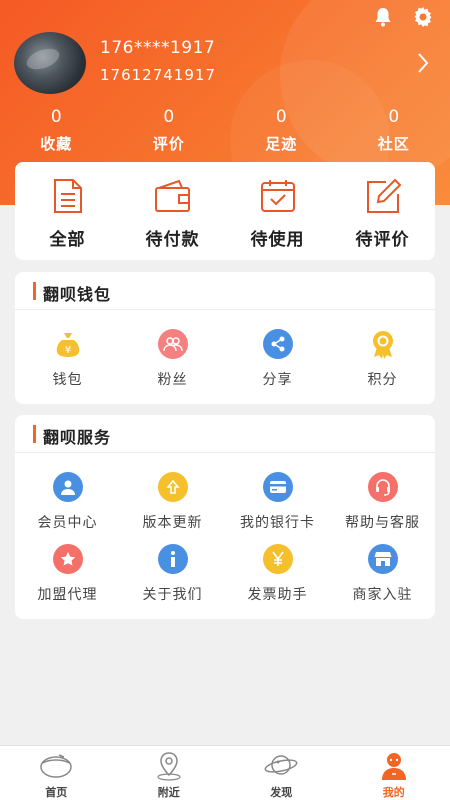 The width and height of the screenshot is (450, 800). What do you see at coordinates (277, 595) in the screenshot?
I see `service-item-label: 发票助手` at bounding box center [277, 595].